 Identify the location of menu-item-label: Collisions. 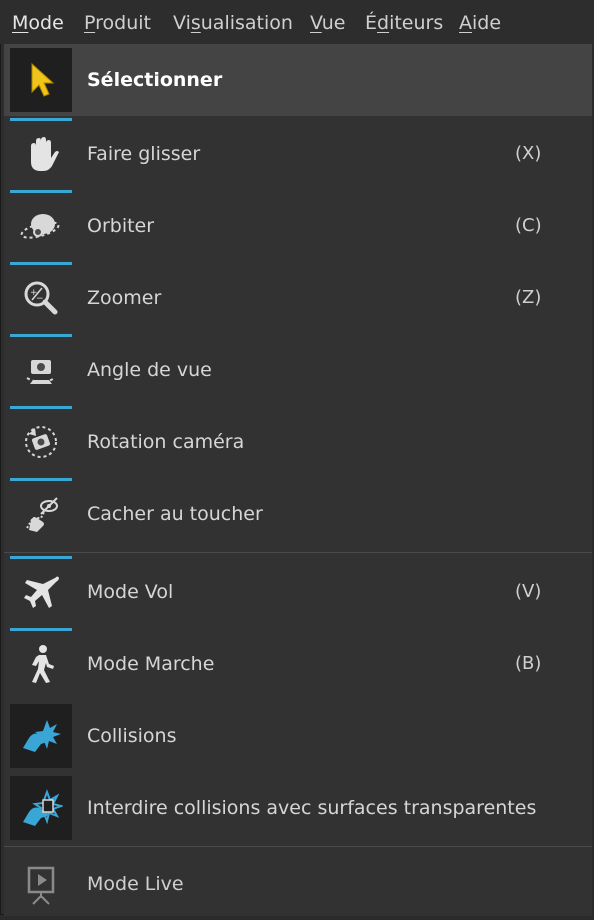
(132, 736).